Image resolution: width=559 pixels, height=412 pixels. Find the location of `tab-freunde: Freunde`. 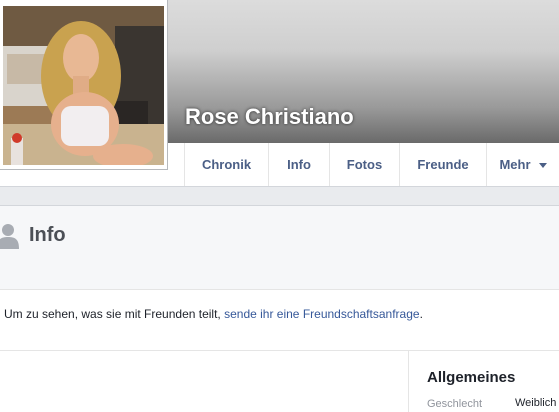

tab-freunde: Freunde is located at coordinates (442, 164).